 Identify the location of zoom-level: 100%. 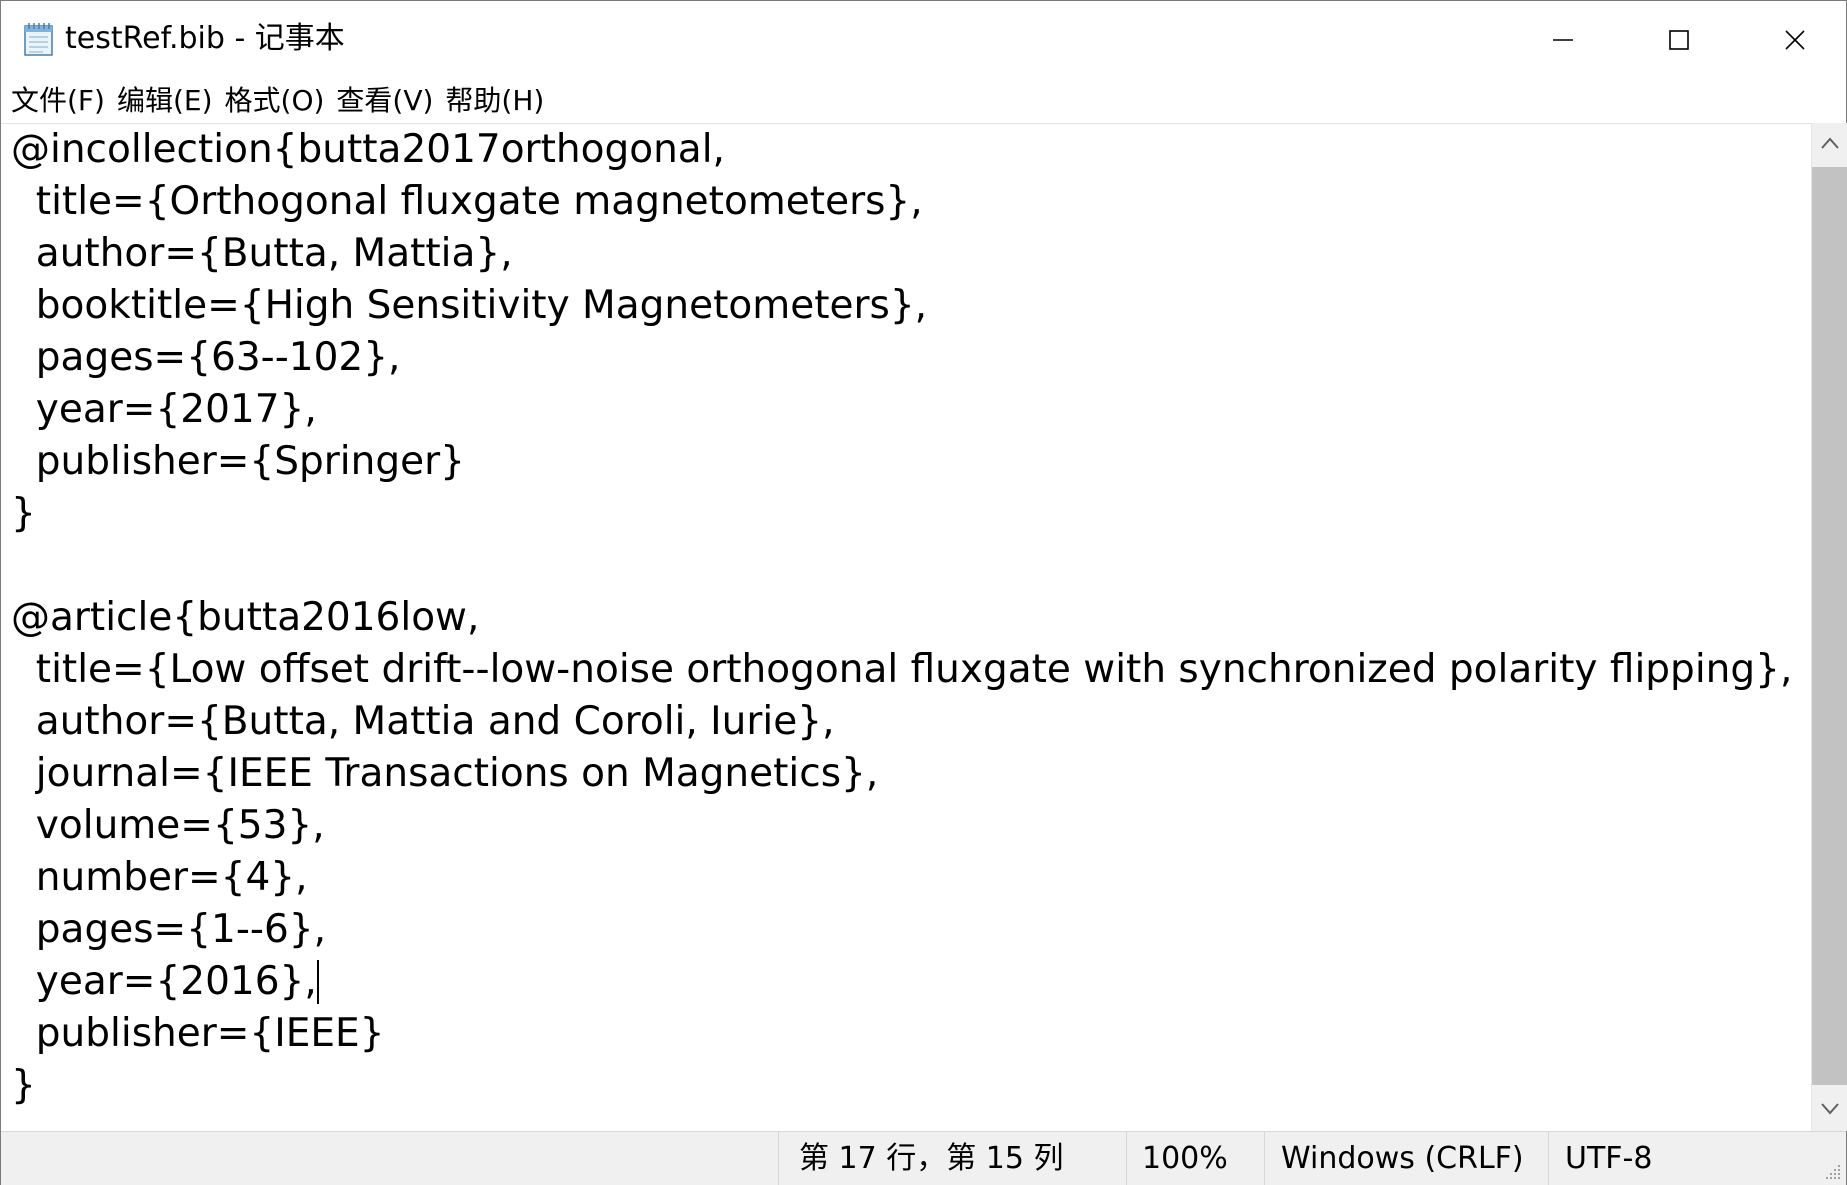
(1195, 1158).